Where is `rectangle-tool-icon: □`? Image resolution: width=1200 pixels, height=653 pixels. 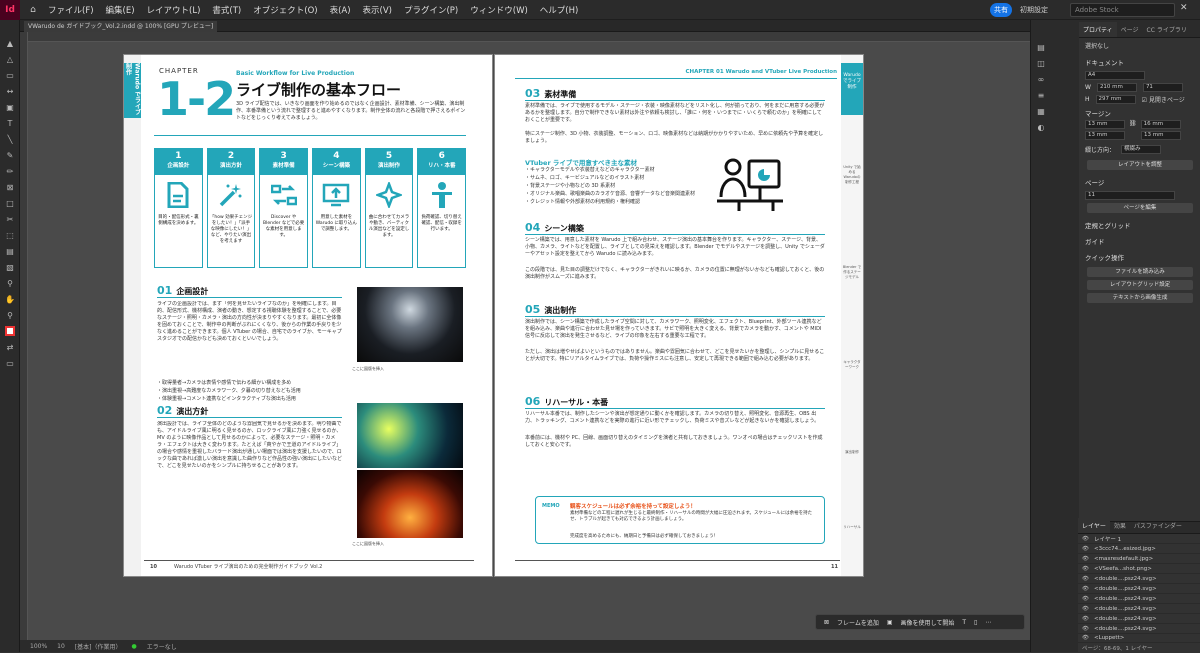
rectangle-tool-icon: □ is located at coordinates (10, 203).